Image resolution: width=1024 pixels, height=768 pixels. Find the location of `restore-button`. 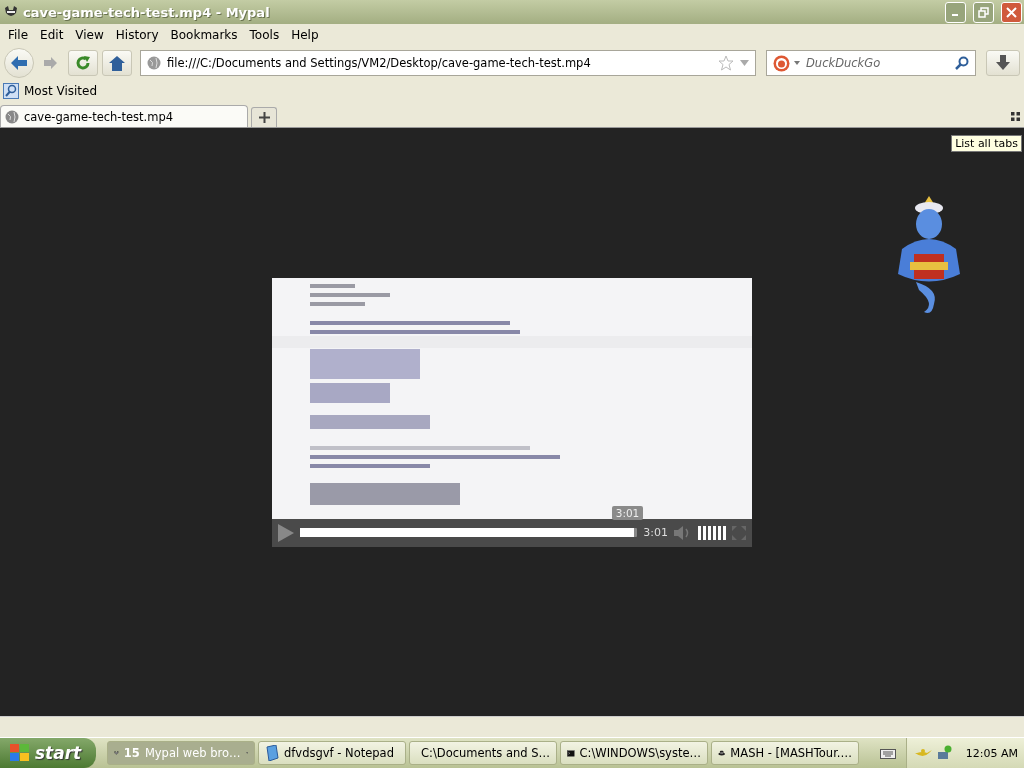

restore-button is located at coordinates (983, 12).